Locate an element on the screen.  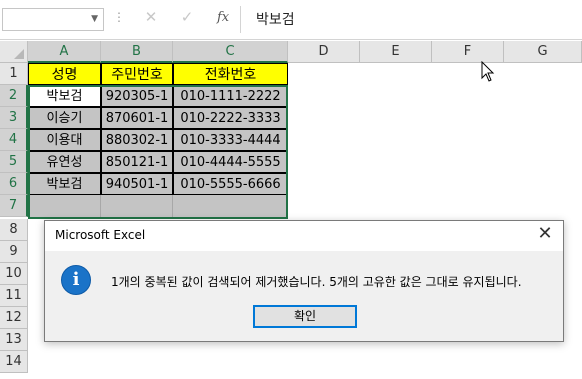
column-header-b: B is located at coordinates (137, 52).